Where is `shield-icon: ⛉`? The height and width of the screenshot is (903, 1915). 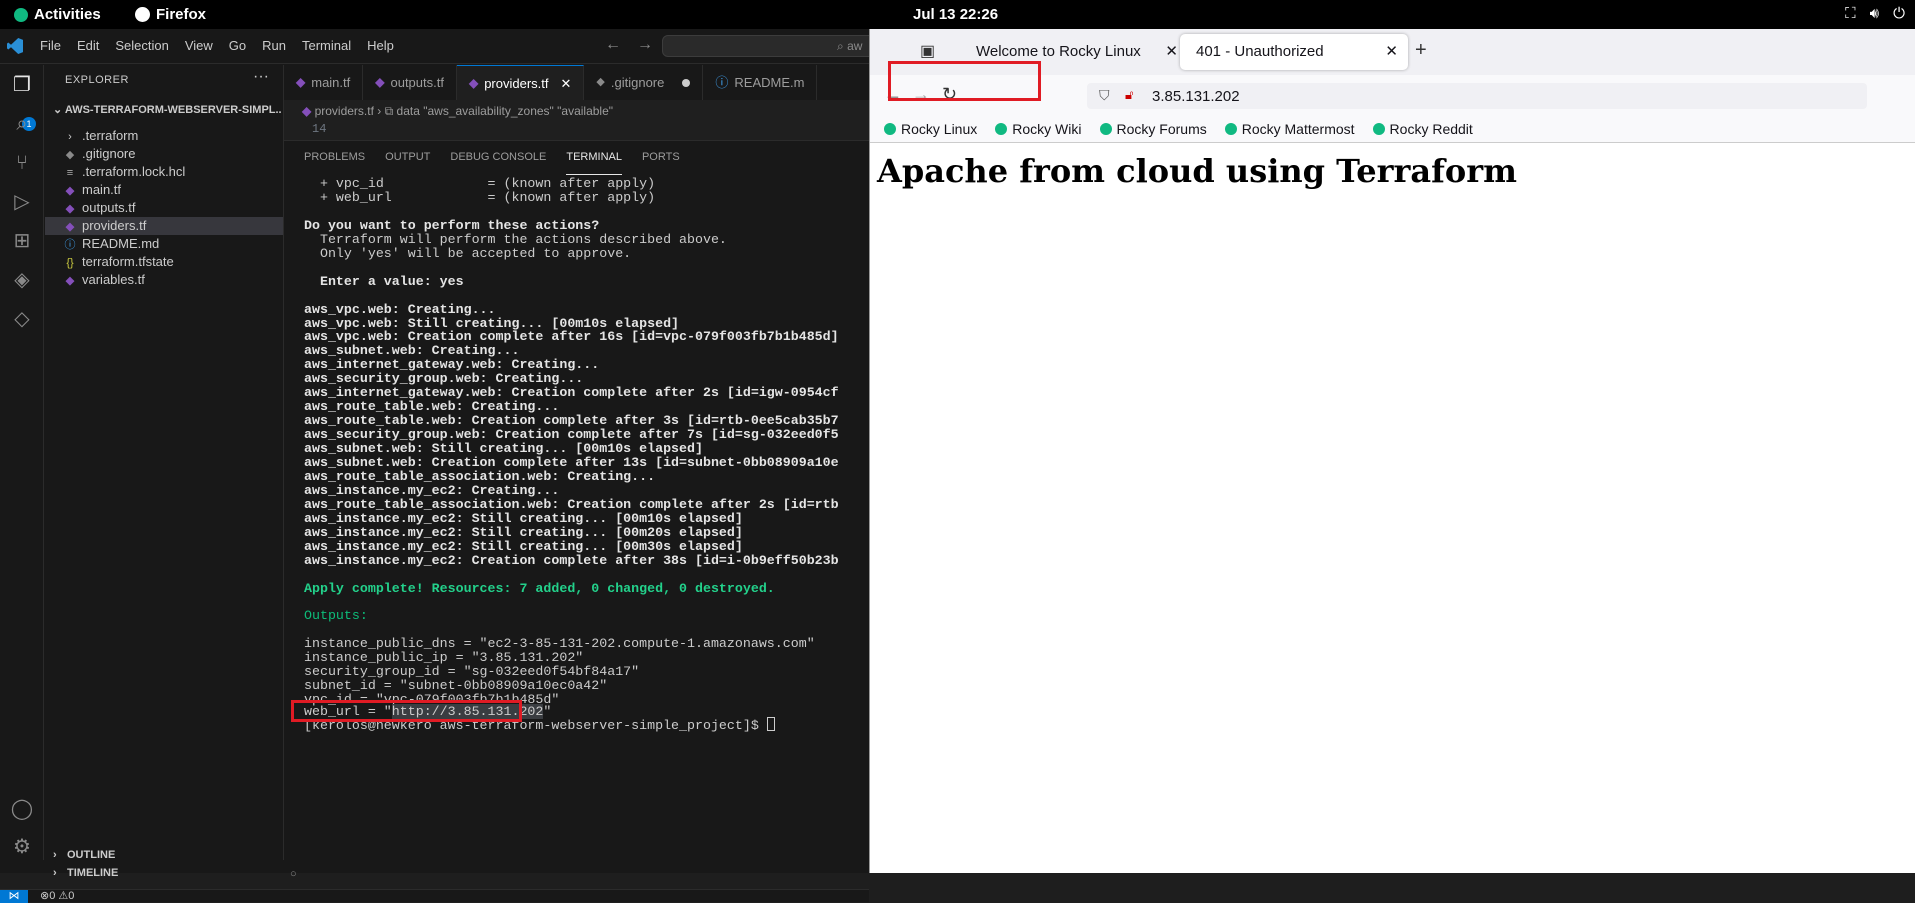 shield-icon: ⛉ is located at coordinates (1104, 95).